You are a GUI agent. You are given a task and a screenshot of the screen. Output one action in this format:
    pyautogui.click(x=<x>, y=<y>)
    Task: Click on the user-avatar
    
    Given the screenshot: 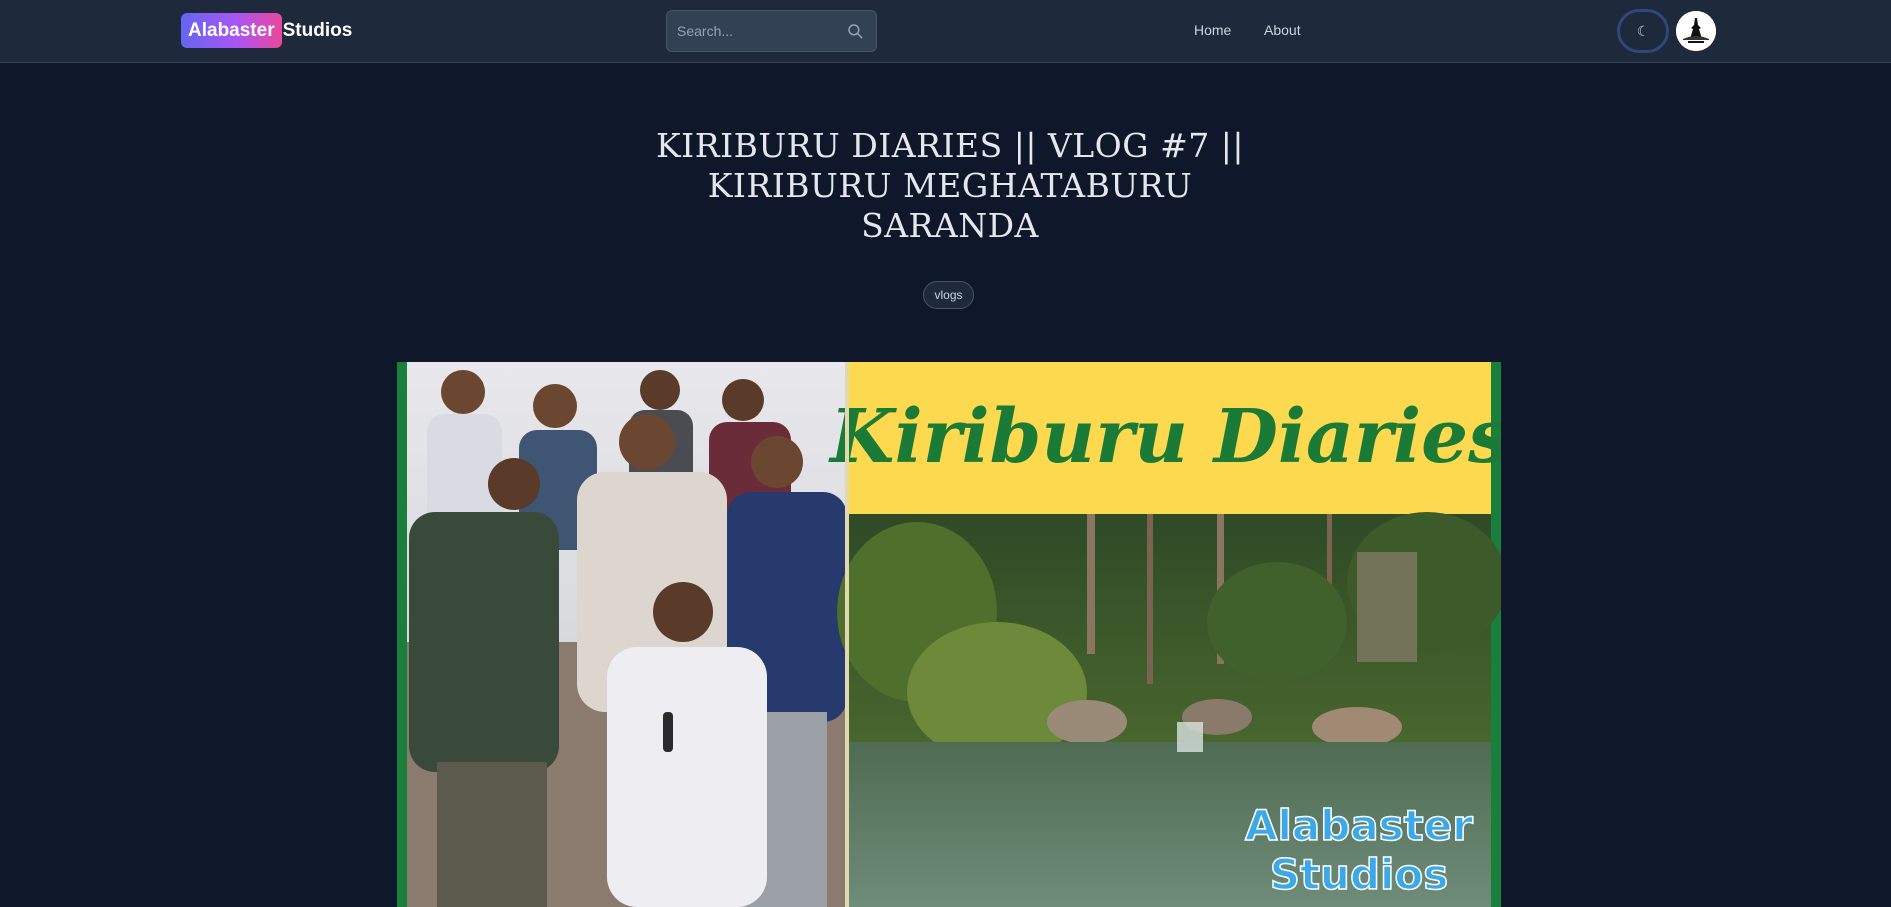 What is the action you would take?
    pyautogui.click(x=1696, y=31)
    